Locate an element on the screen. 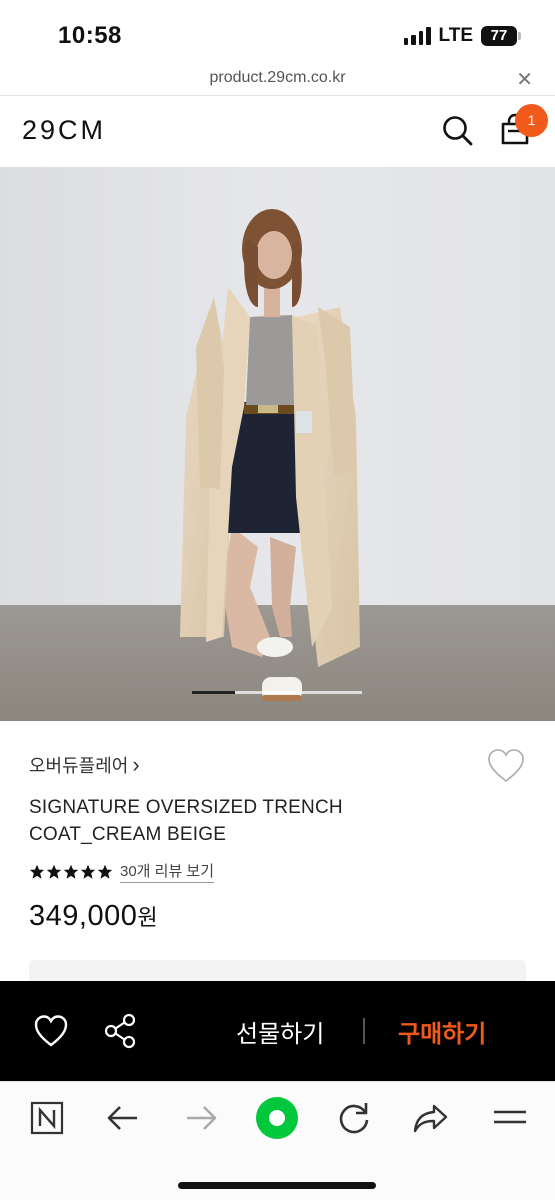 The image size is (555, 1200). search-icon is located at coordinates (457, 130).